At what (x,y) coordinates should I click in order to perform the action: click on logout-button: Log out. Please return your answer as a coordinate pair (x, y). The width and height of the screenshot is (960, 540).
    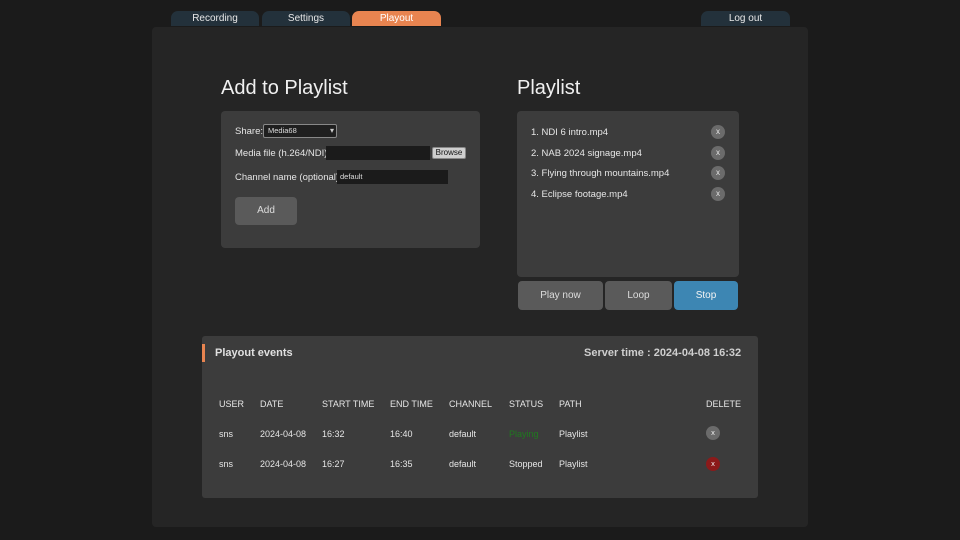
    Looking at the image, I should click on (745, 18).